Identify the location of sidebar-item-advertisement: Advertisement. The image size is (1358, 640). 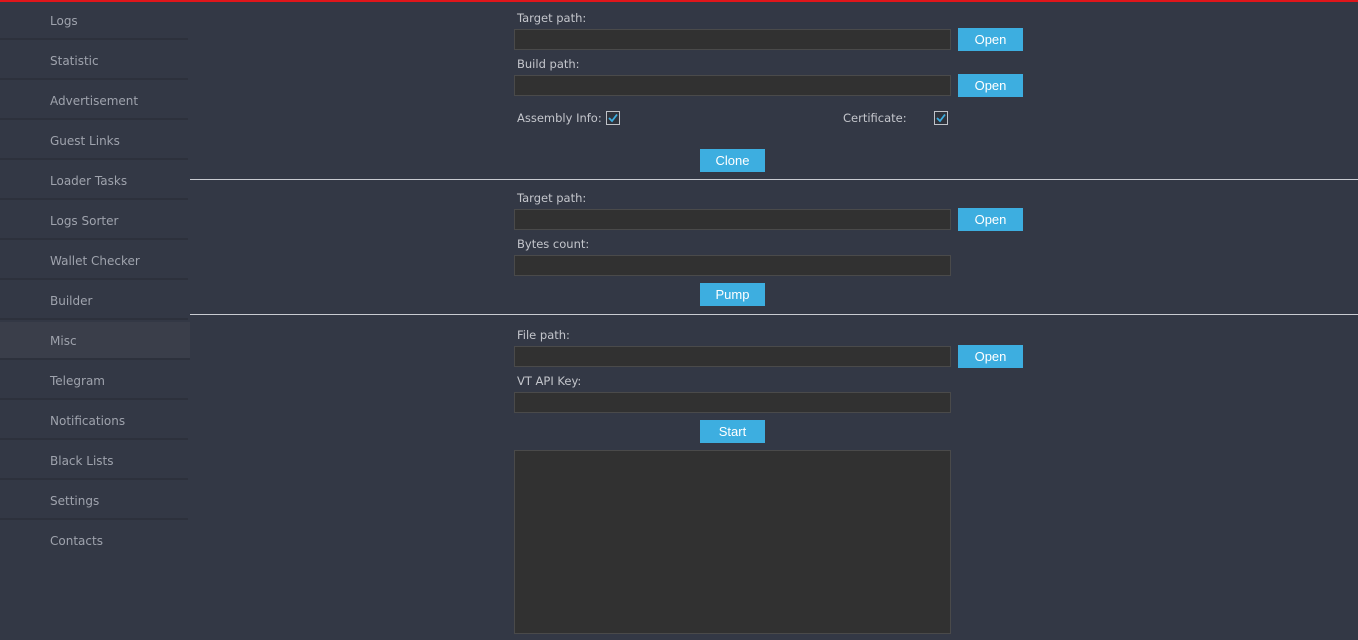
(94, 101).